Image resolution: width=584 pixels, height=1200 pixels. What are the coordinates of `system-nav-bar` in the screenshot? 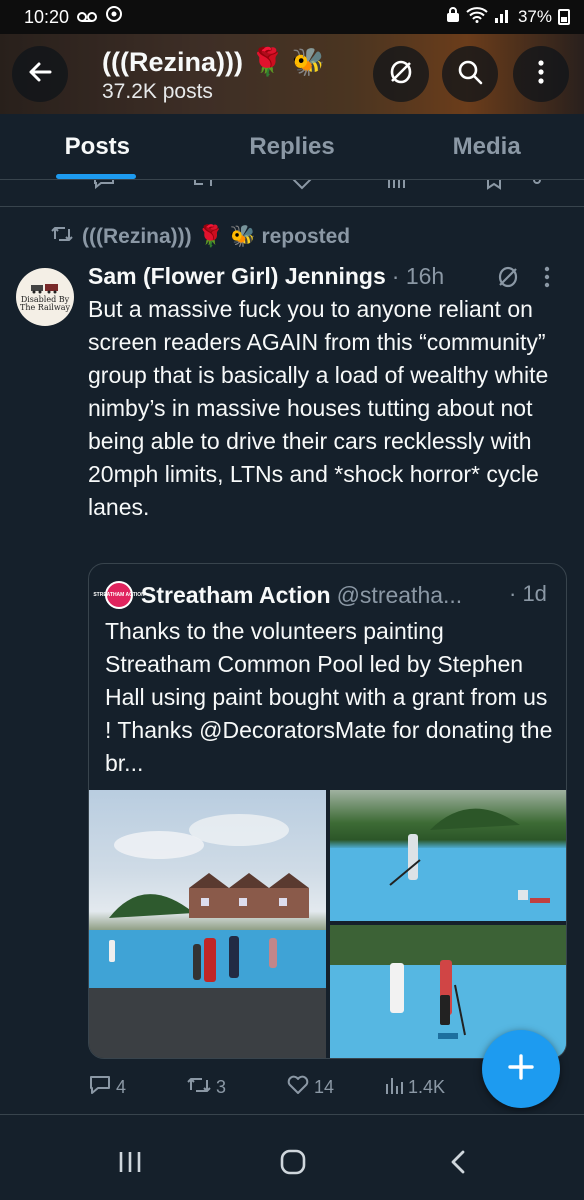 It's located at (292, 1157).